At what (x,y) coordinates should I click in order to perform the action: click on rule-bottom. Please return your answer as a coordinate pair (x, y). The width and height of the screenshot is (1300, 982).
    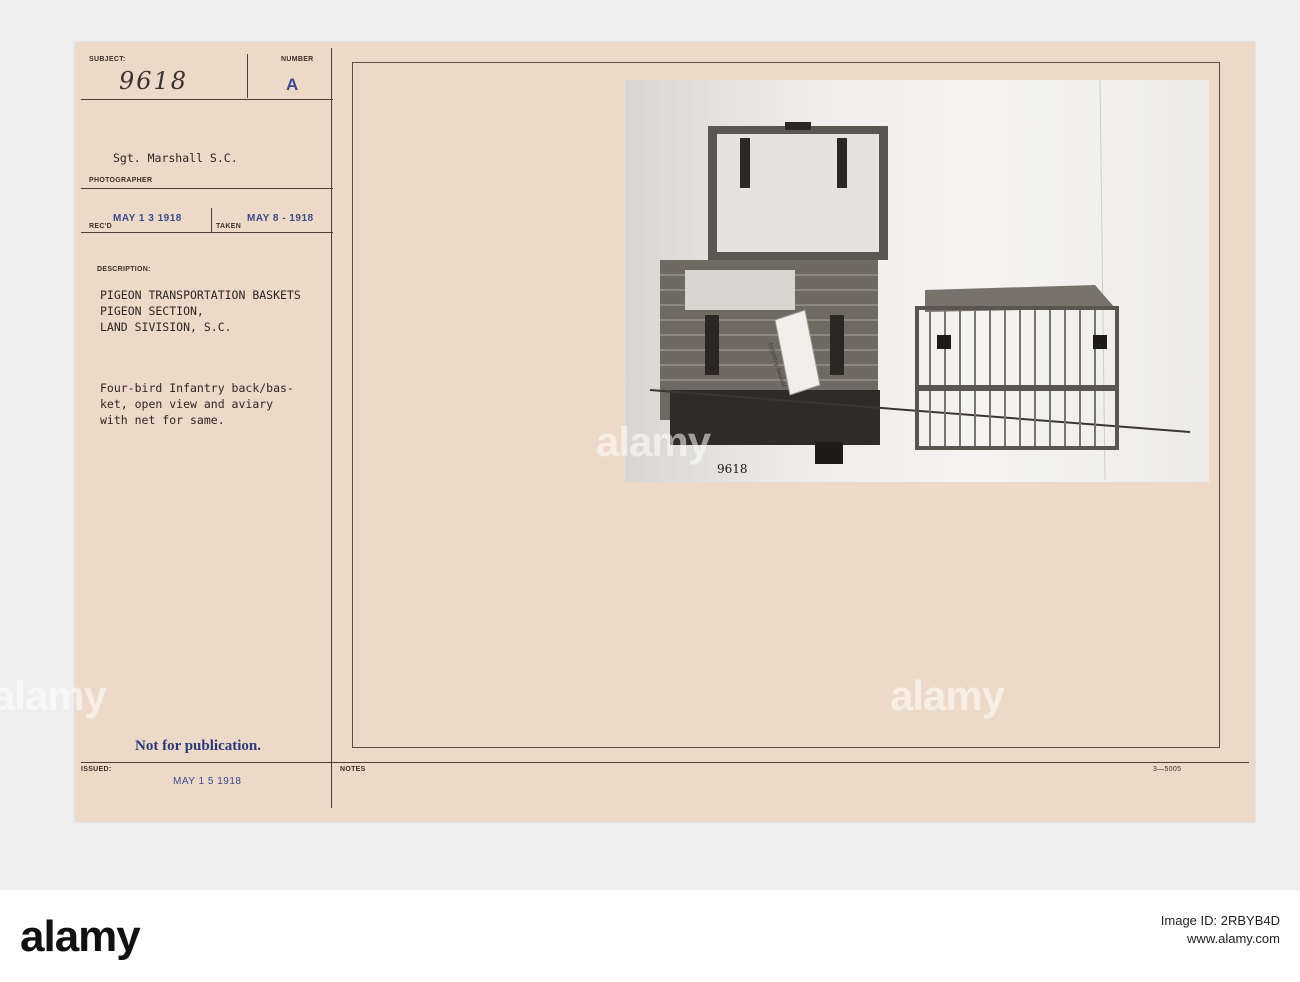
    Looking at the image, I should click on (665, 762).